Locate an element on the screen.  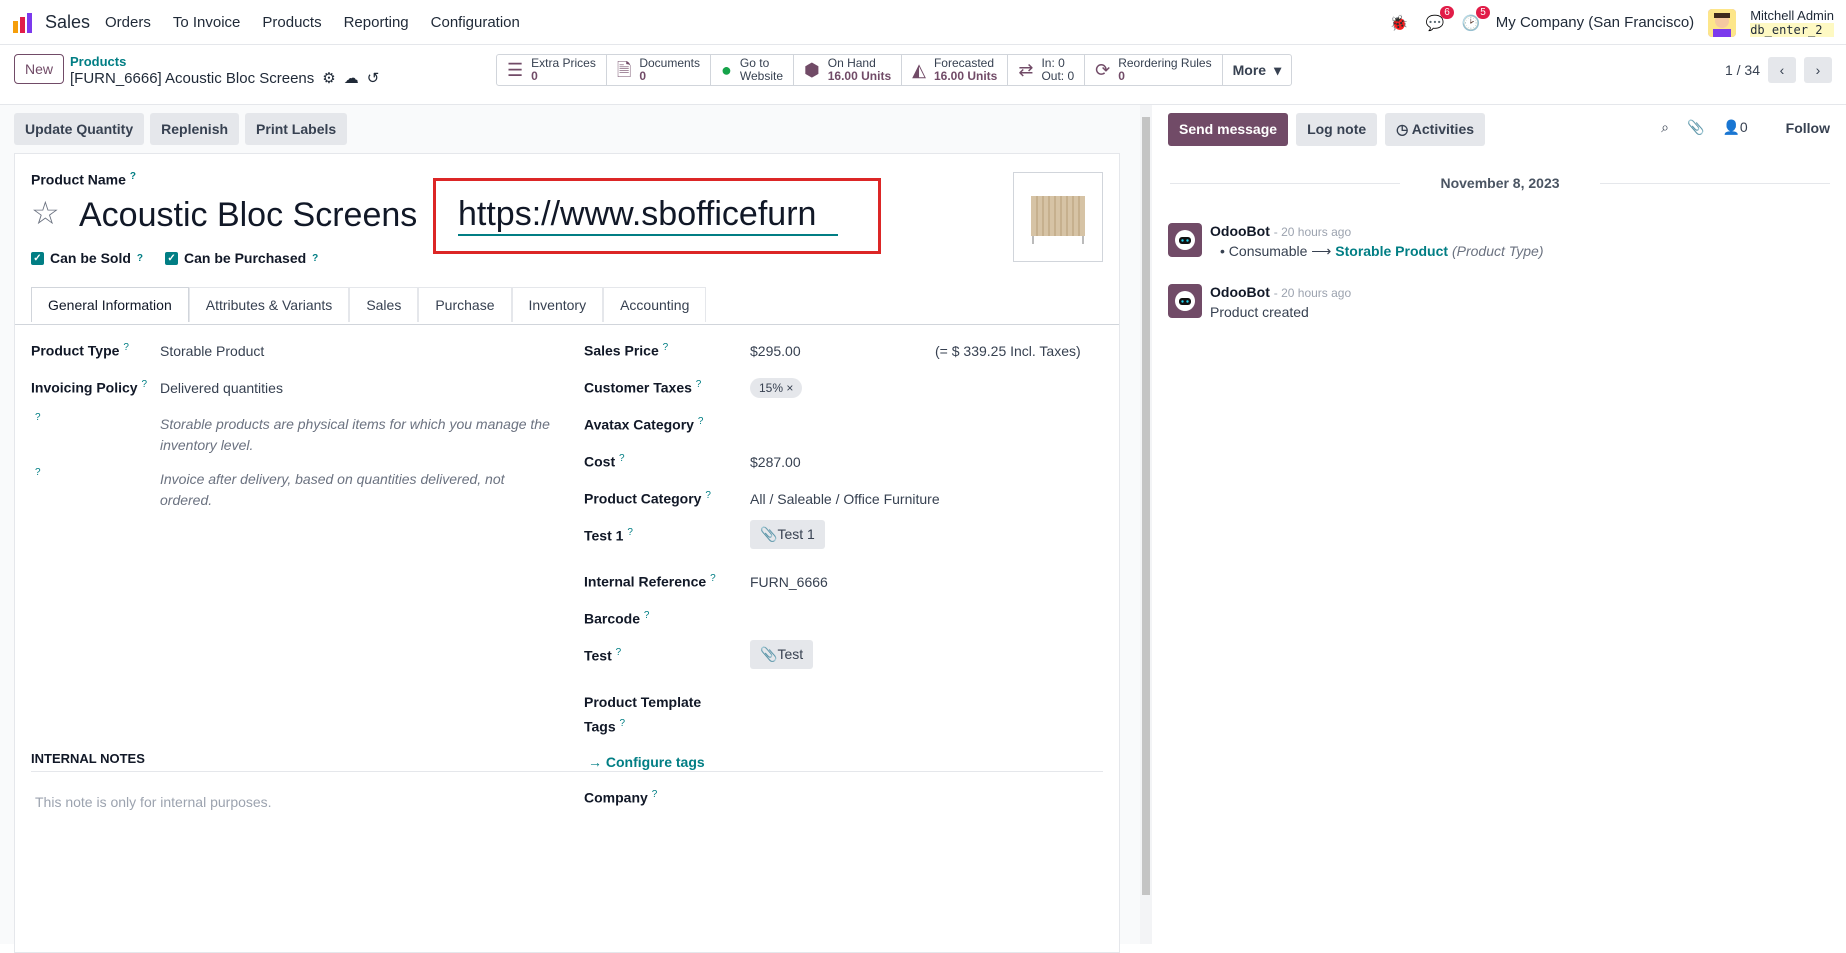
tab-sales: Sales is located at coordinates (384, 304).